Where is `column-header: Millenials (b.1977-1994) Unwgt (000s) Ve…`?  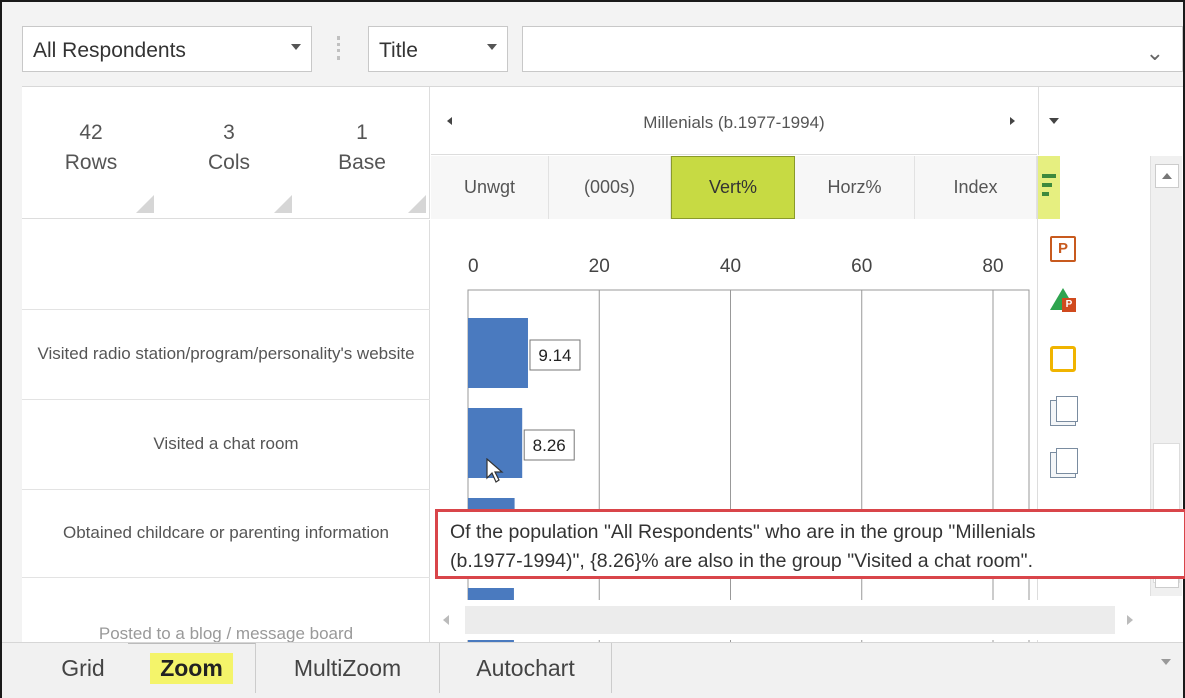
column-header: Millenials (b.1977-1994) Unwgt (000s) Ve… is located at coordinates (734, 153).